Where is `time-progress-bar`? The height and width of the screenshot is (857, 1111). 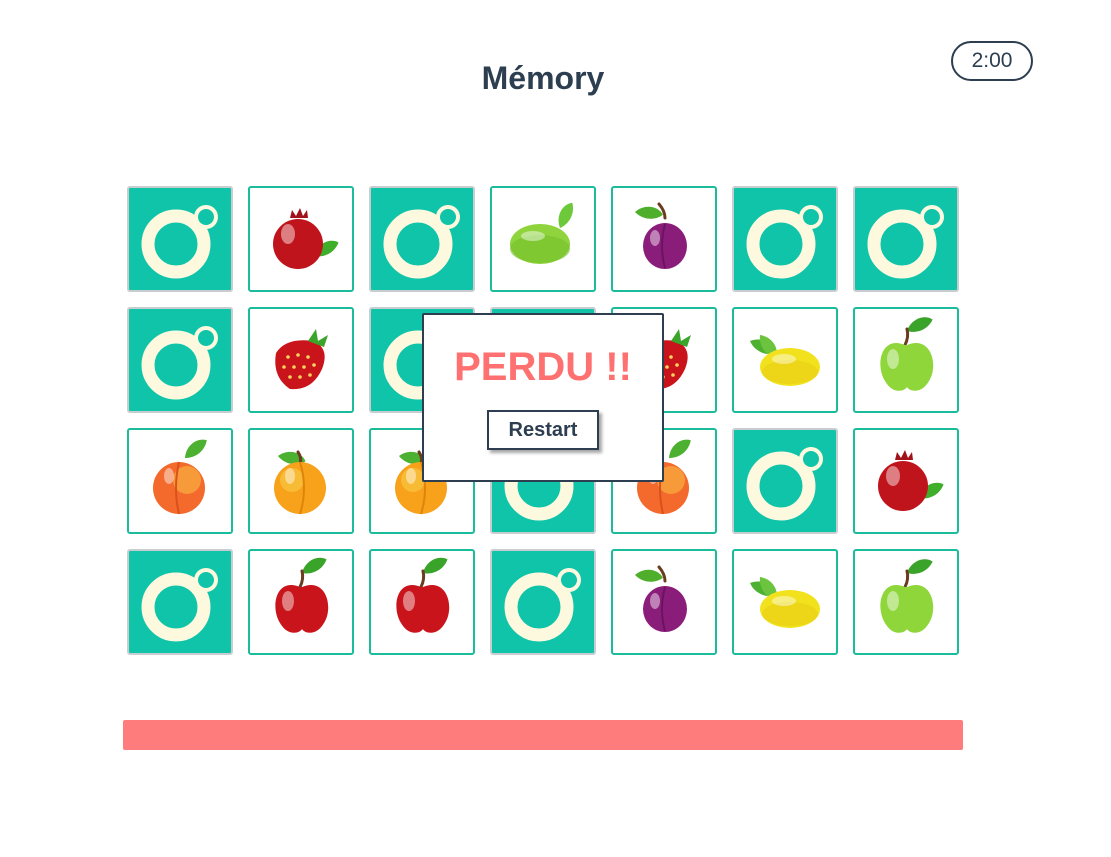 time-progress-bar is located at coordinates (543, 735).